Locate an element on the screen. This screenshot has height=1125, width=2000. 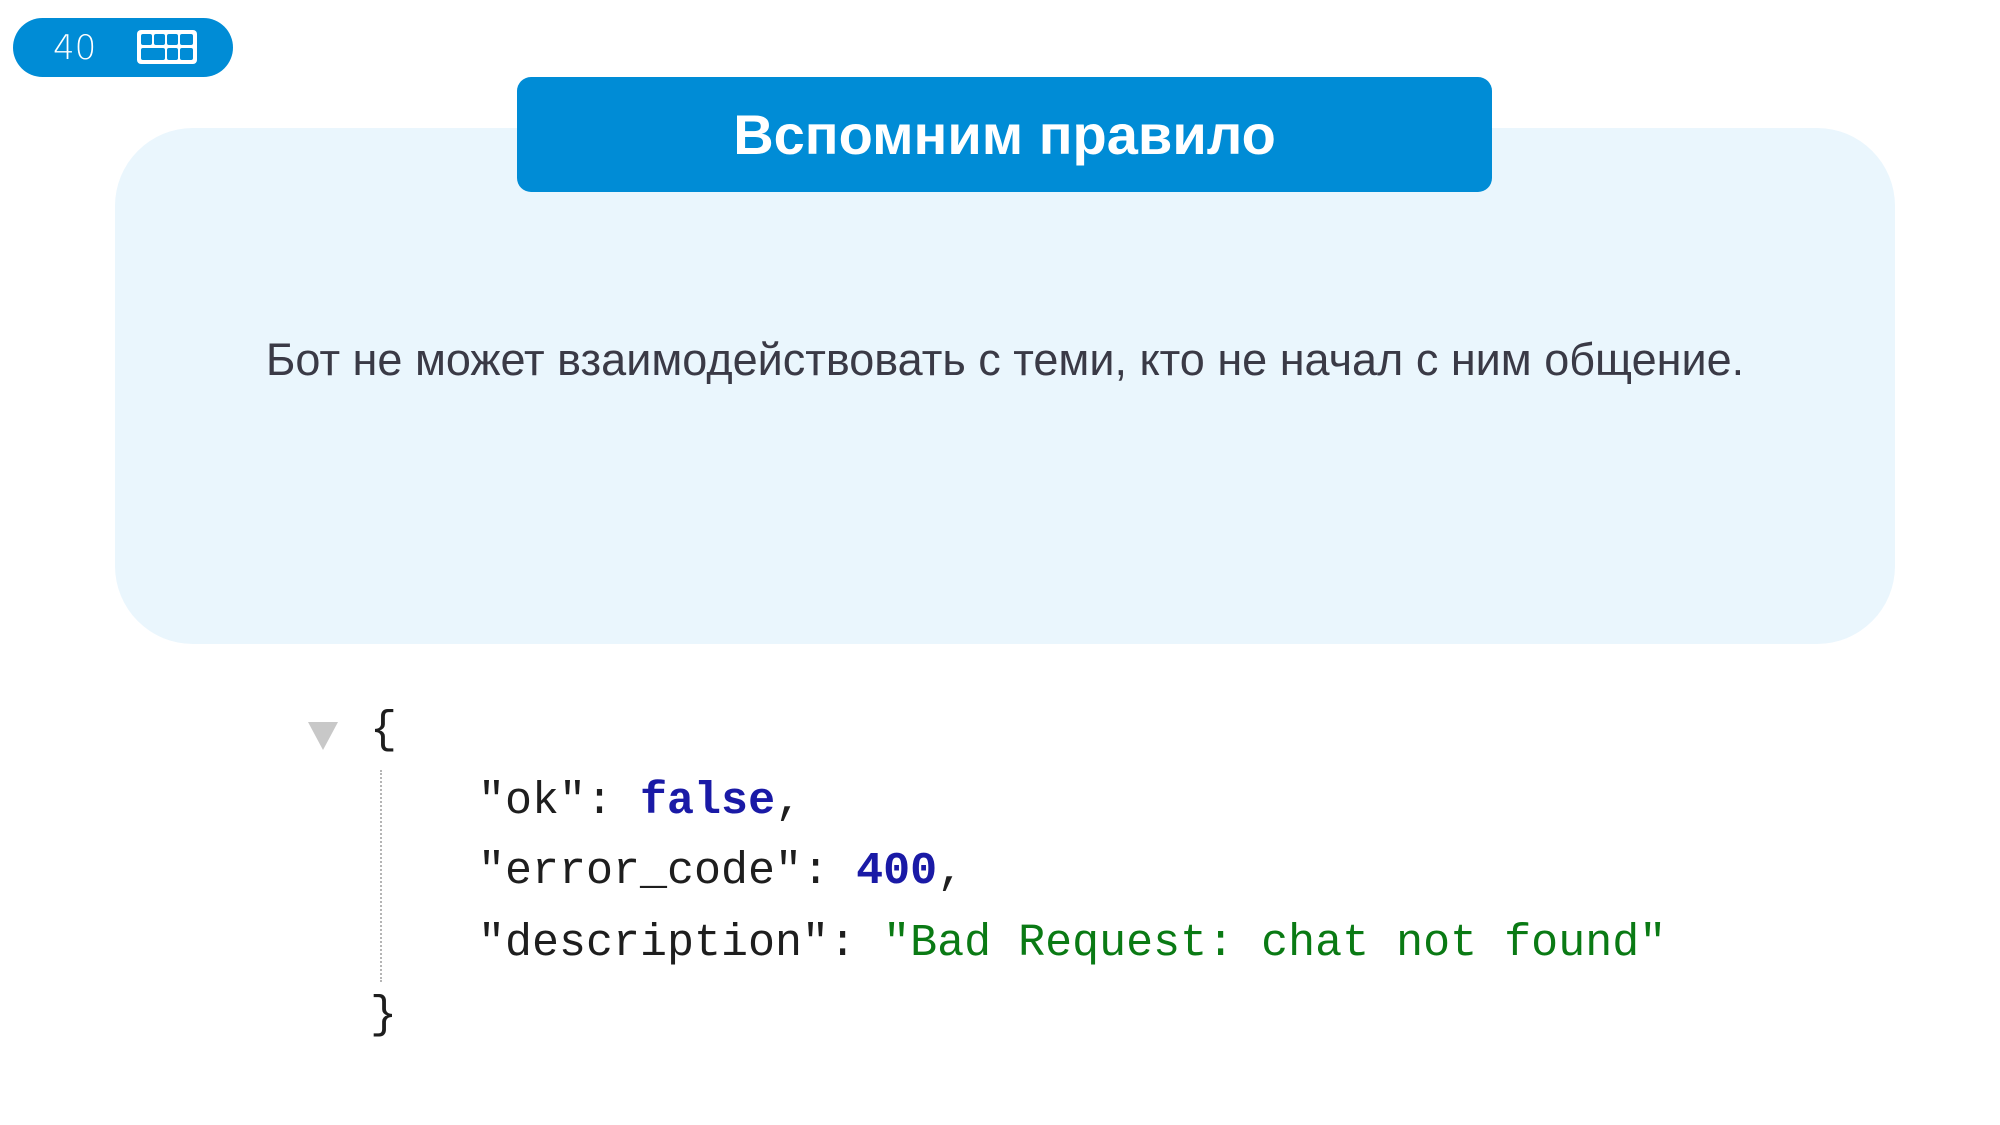
json-value: "Bad Request: chat not found" is located at coordinates (1275, 943).